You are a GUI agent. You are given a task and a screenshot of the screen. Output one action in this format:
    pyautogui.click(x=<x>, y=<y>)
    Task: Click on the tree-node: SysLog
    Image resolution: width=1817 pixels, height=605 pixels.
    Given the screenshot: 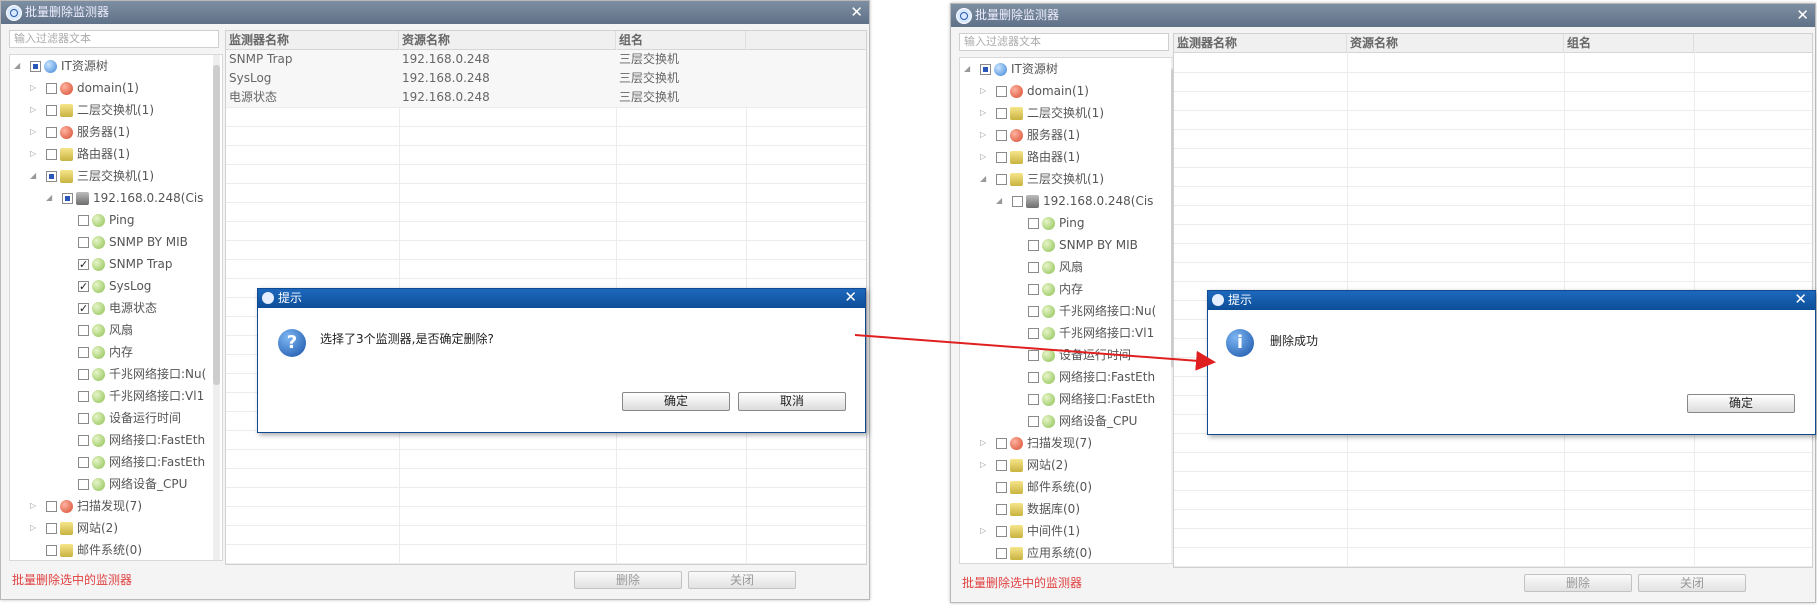 What is the action you would take?
    pyautogui.click(x=108, y=286)
    